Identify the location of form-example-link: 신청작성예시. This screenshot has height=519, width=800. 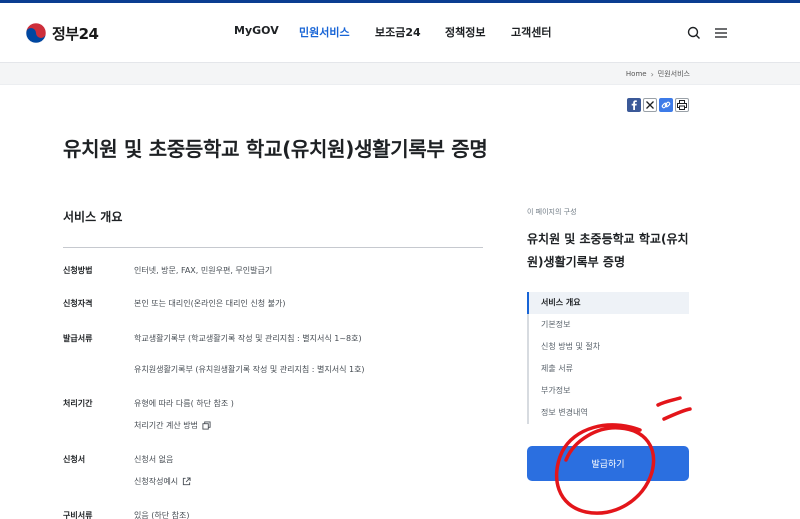
(162, 481).